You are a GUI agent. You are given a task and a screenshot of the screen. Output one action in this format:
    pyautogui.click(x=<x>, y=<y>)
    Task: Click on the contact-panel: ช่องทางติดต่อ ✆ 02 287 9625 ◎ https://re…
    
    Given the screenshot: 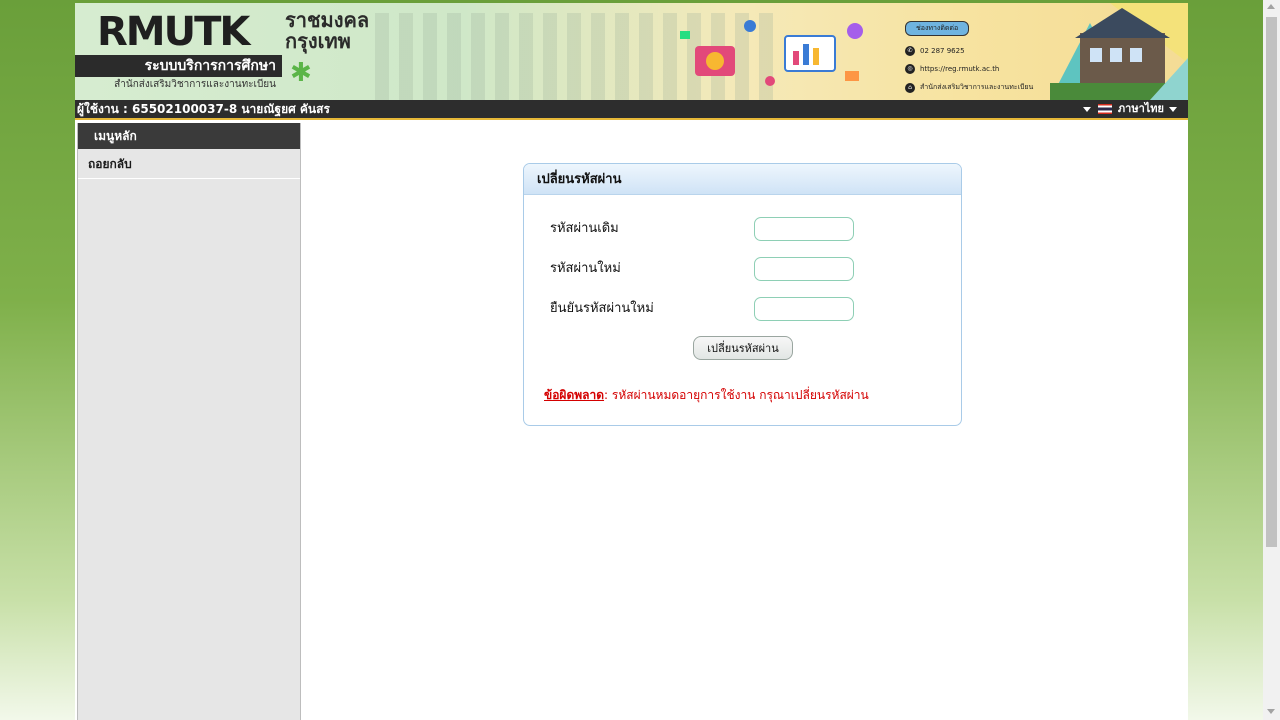 What is the action you would take?
    pyautogui.click(x=970, y=60)
    